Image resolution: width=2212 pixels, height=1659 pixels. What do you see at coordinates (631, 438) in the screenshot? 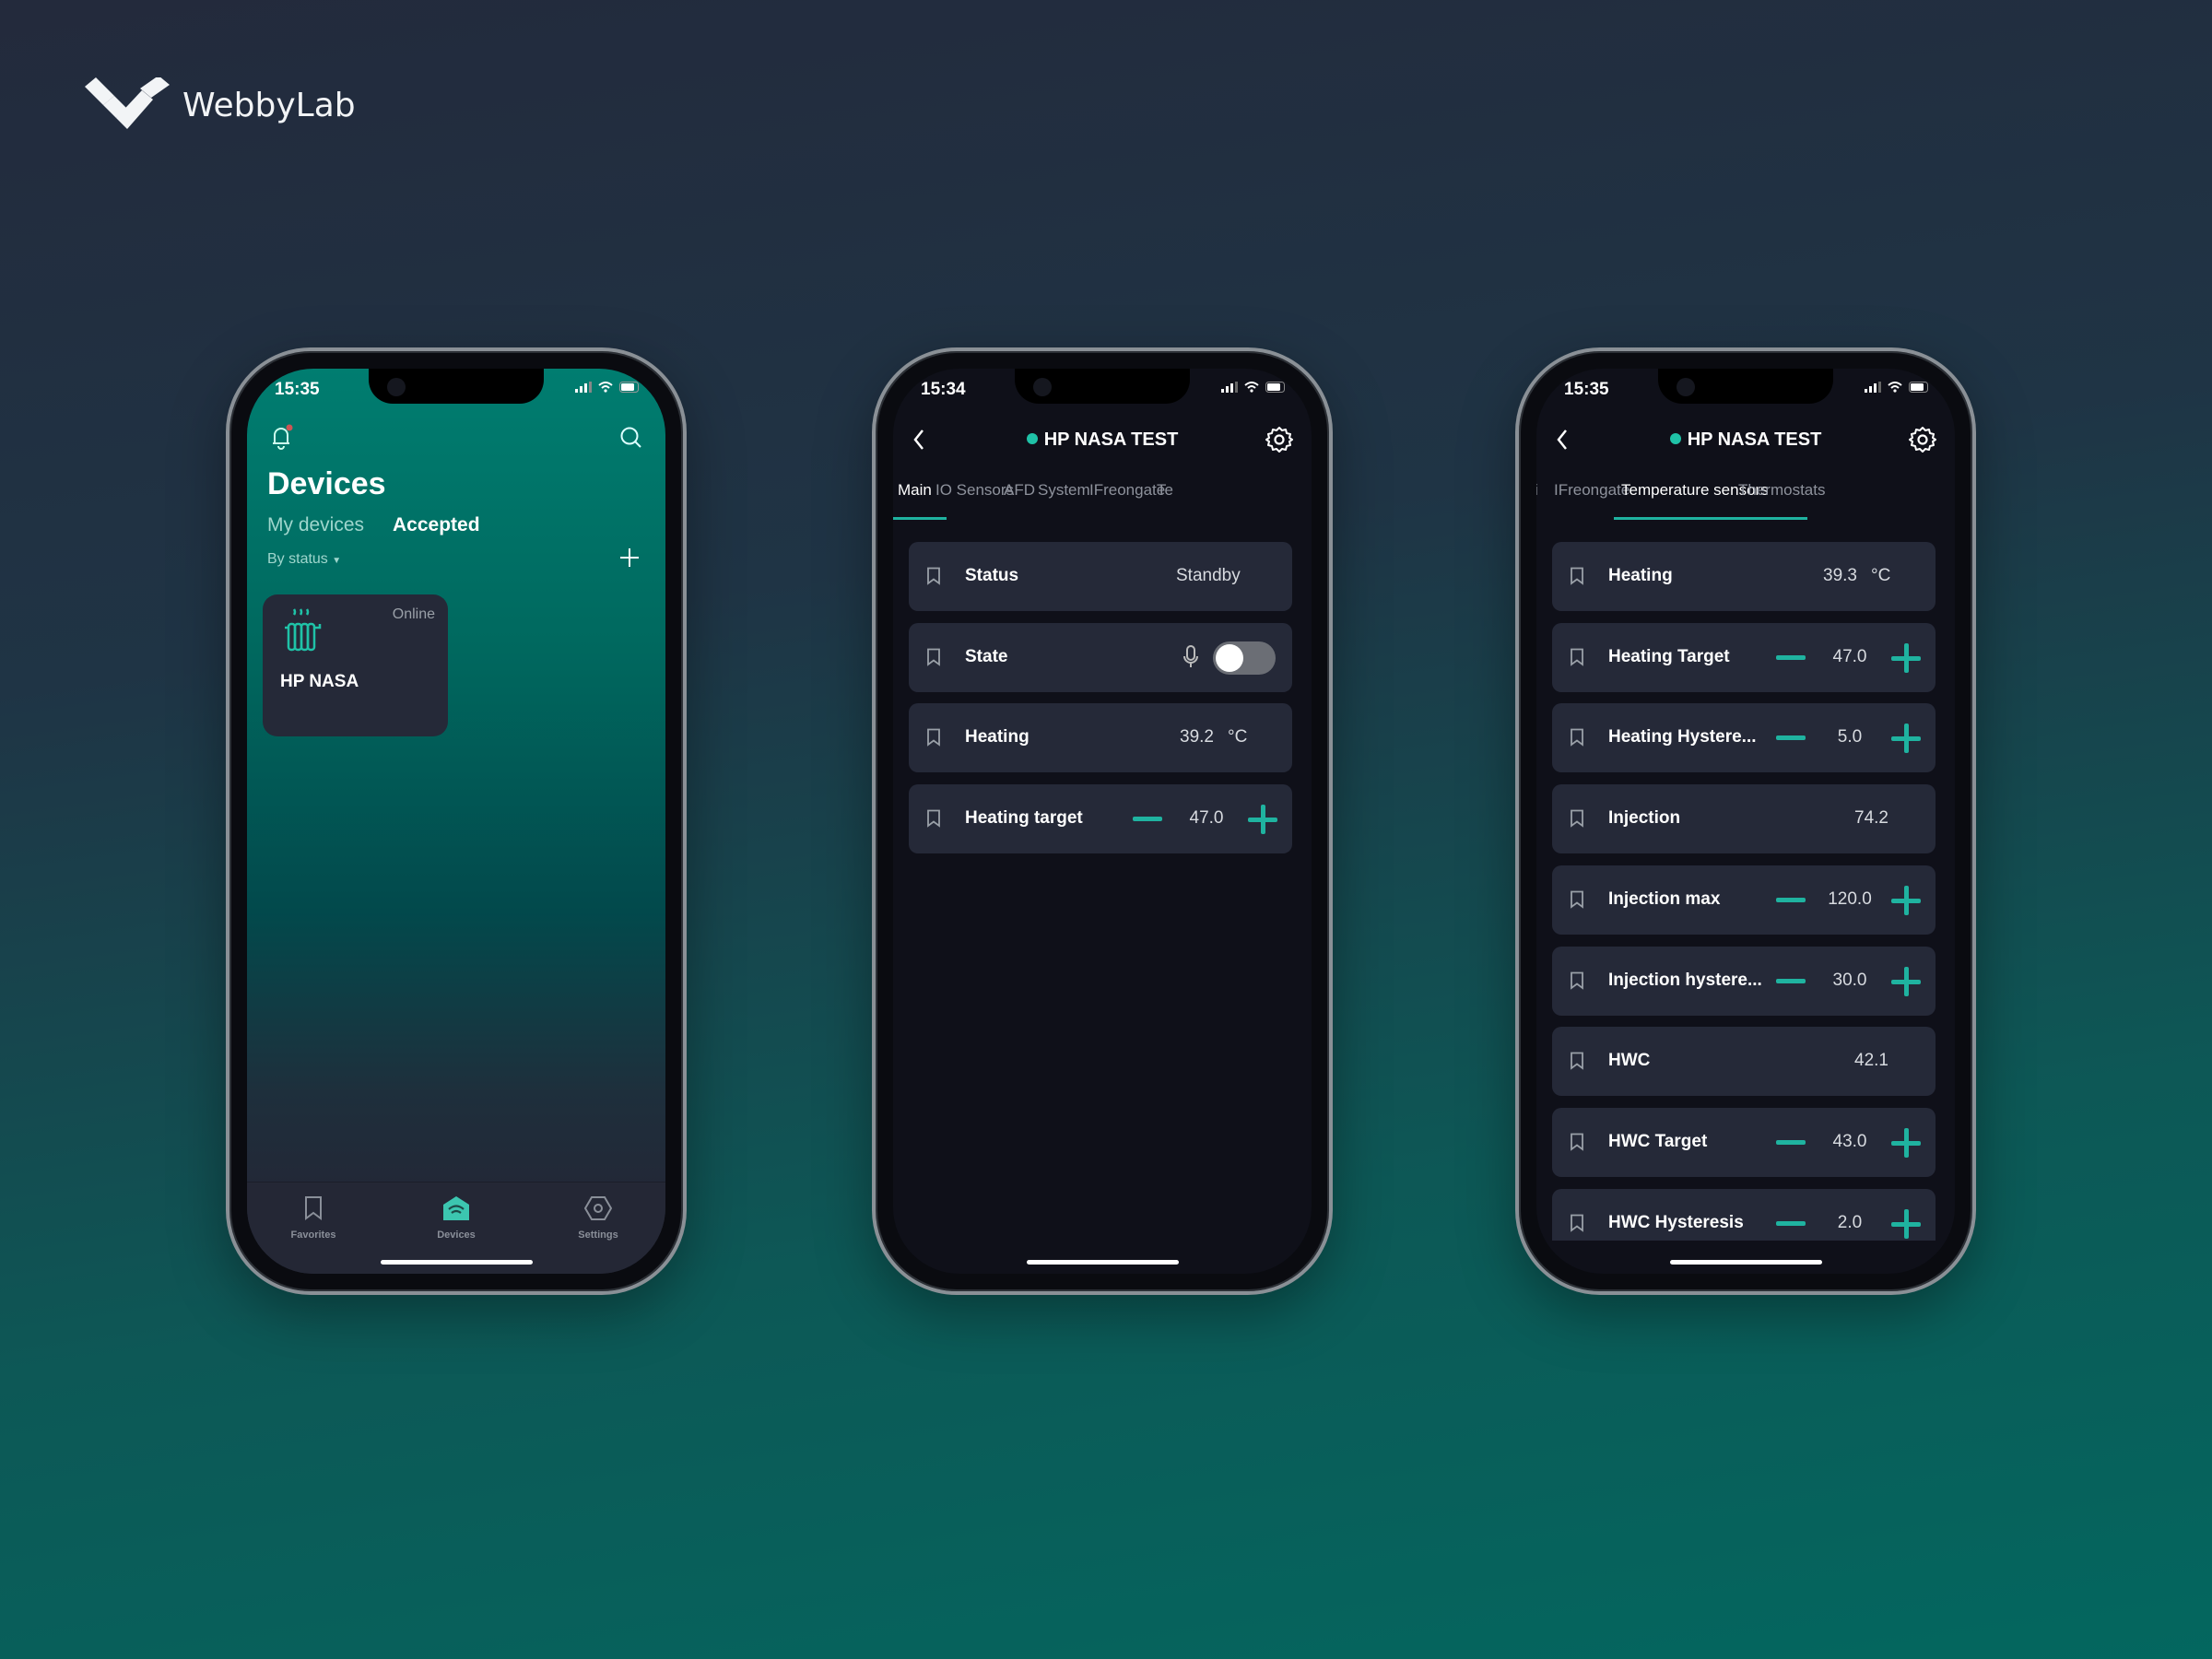
I see `search-icon` at bounding box center [631, 438].